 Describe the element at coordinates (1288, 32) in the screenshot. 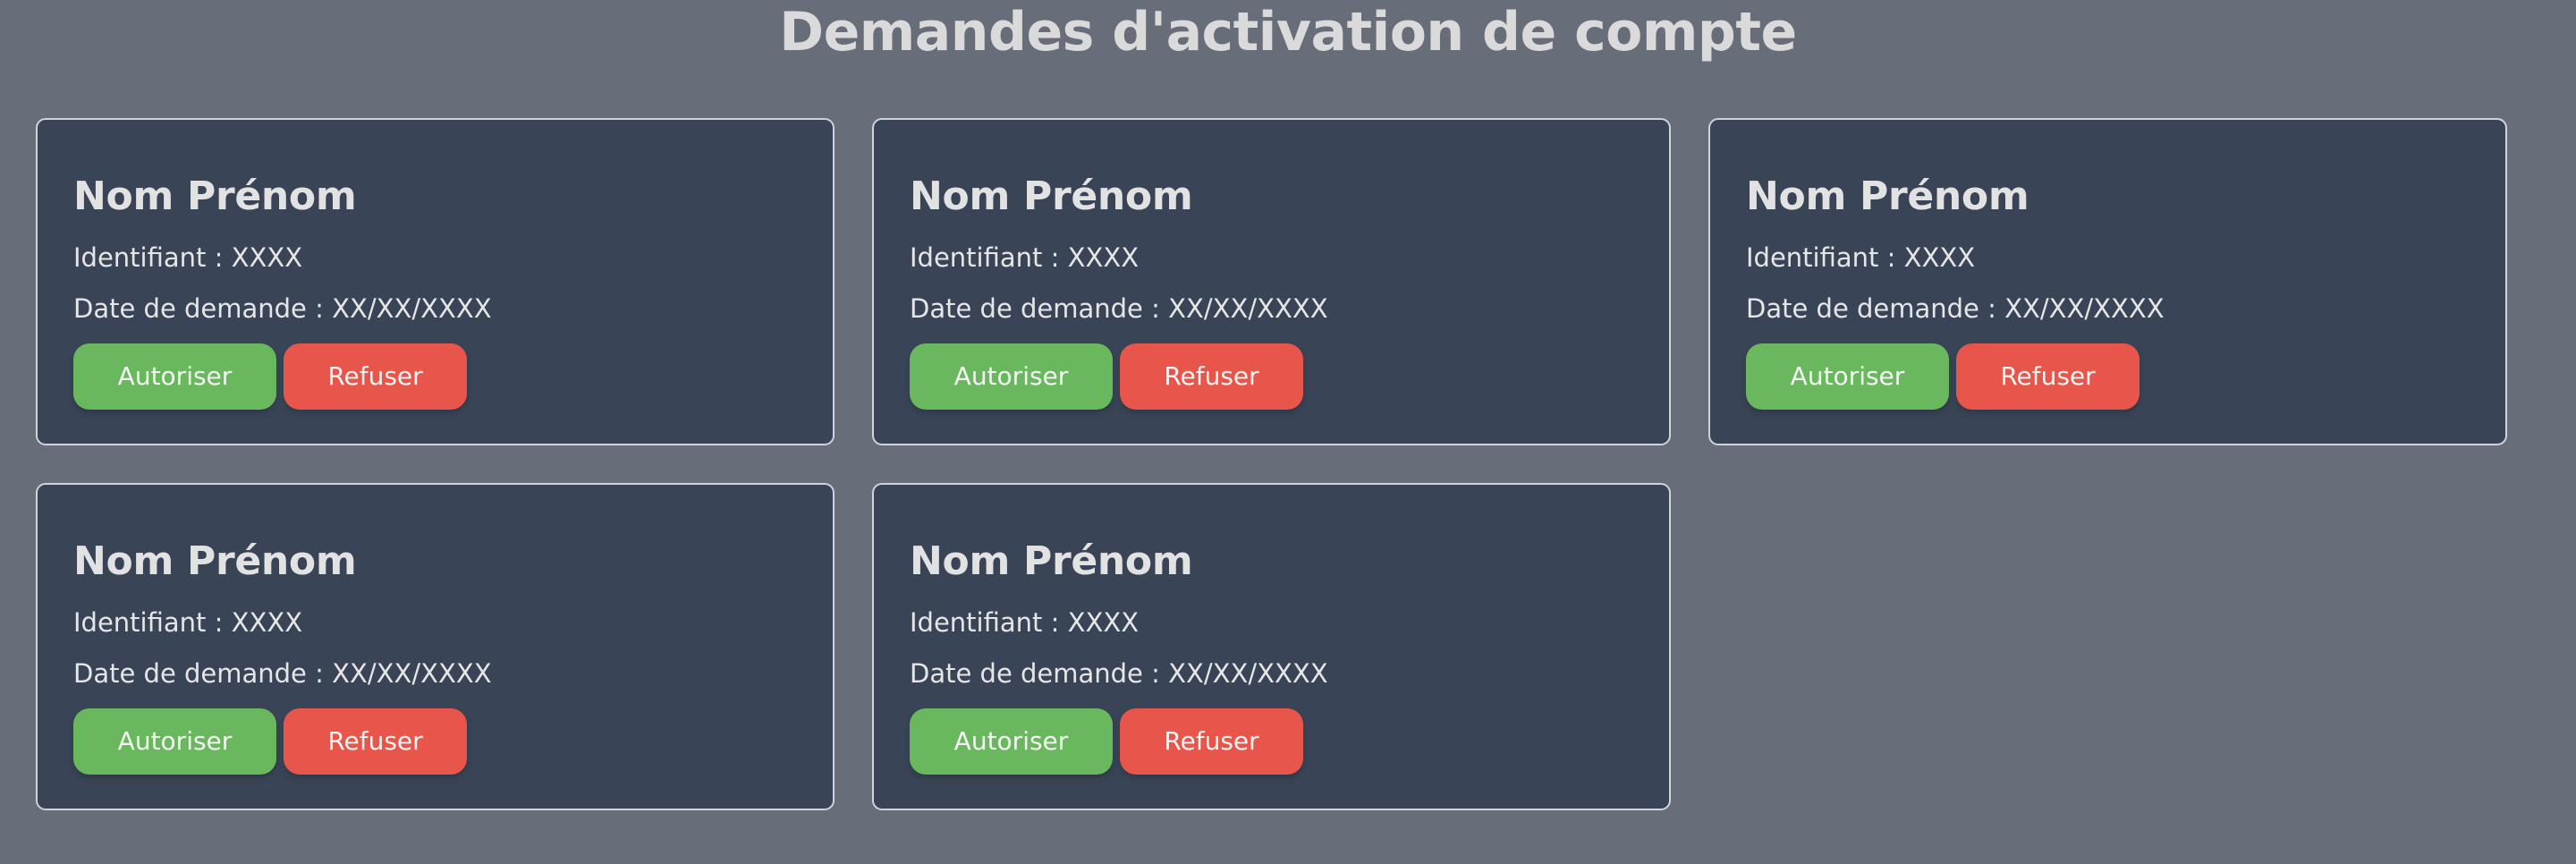

I see `page-title: Demandes d'activation de compte` at that location.